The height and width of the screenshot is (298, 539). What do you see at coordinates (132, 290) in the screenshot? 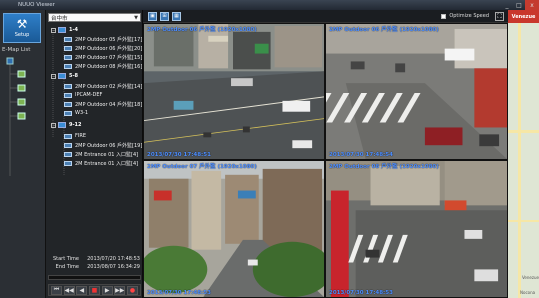
I see `record-icon: ●` at bounding box center [132, 290].